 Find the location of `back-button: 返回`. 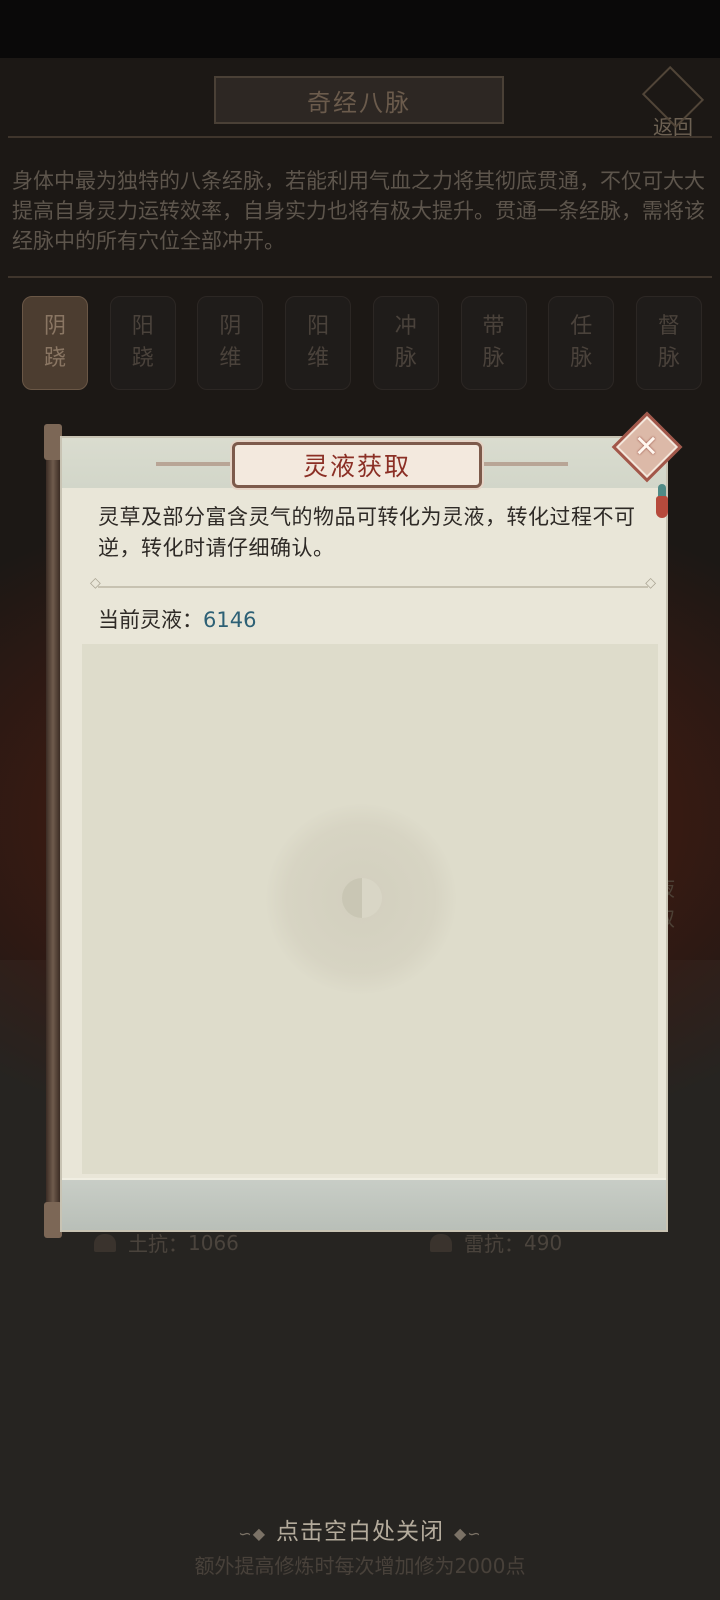

back-button: 返回 is located at coordinates (673, 102).